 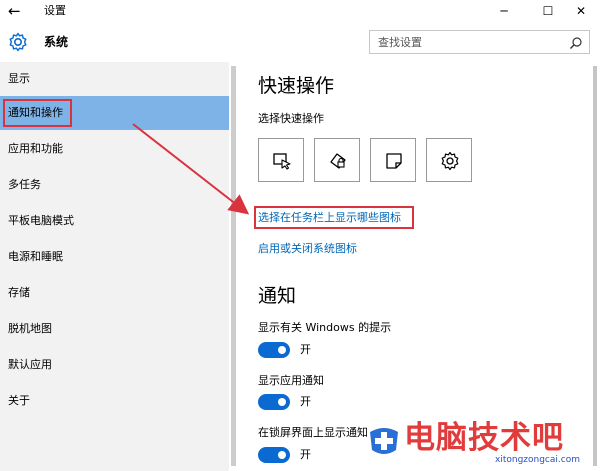 I want to click on minimize-button: ─, so click(x=504, y=11).